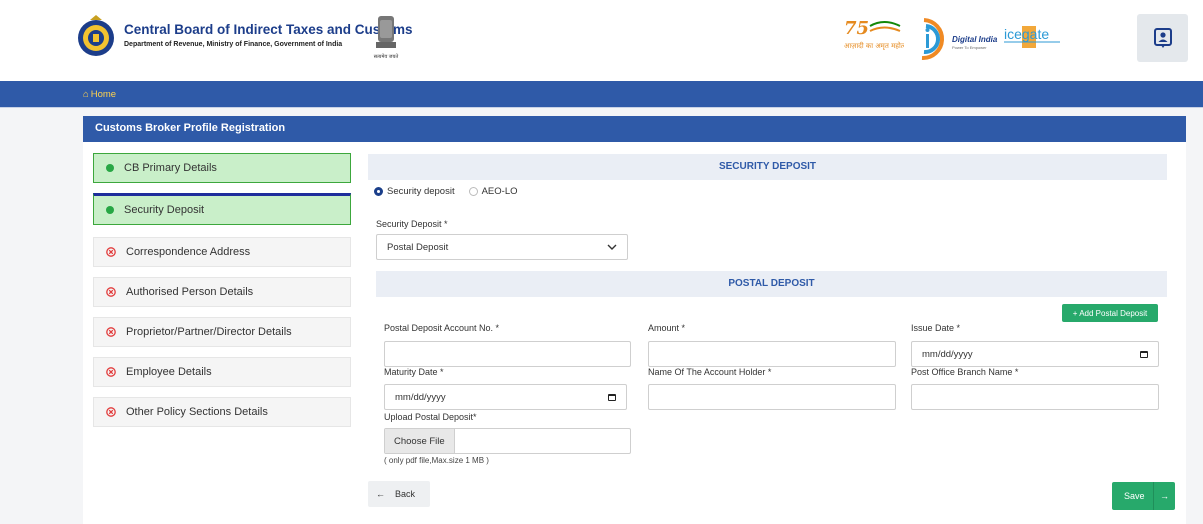  I want to click on back-label: Back, so click(405, 494).